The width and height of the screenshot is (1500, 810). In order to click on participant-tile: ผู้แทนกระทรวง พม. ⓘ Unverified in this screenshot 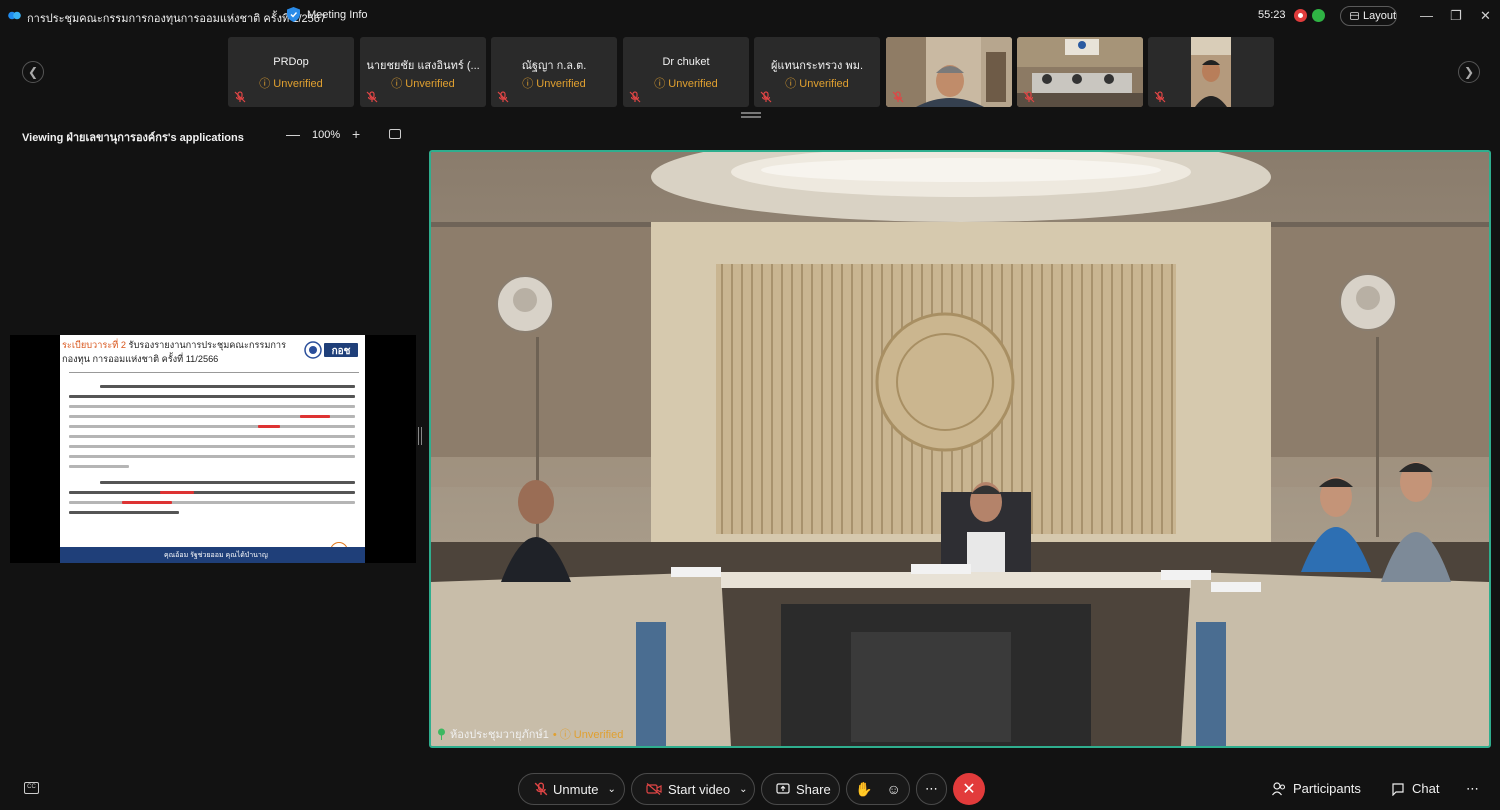, I will do `click(817, 72)`.